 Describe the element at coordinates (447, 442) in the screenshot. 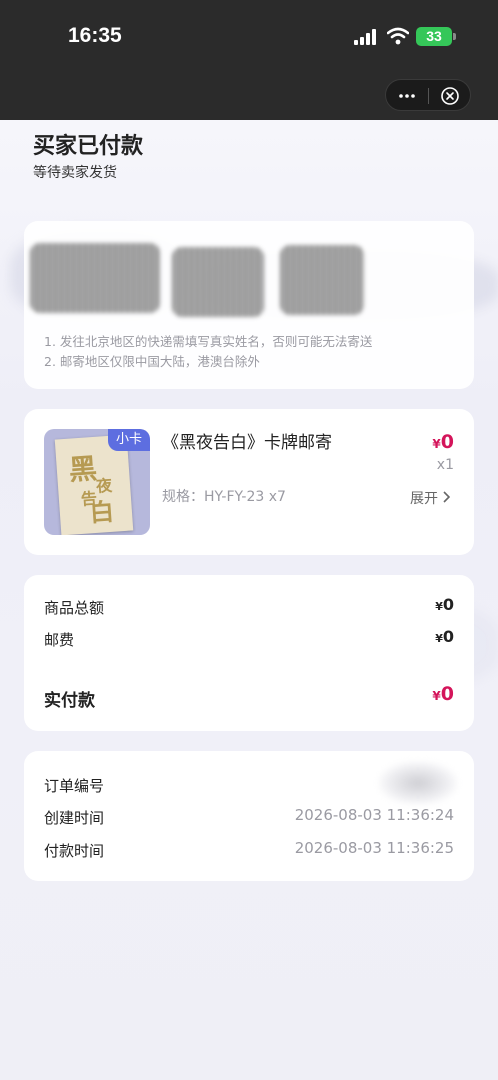

I see `price-value: 0` at that location.